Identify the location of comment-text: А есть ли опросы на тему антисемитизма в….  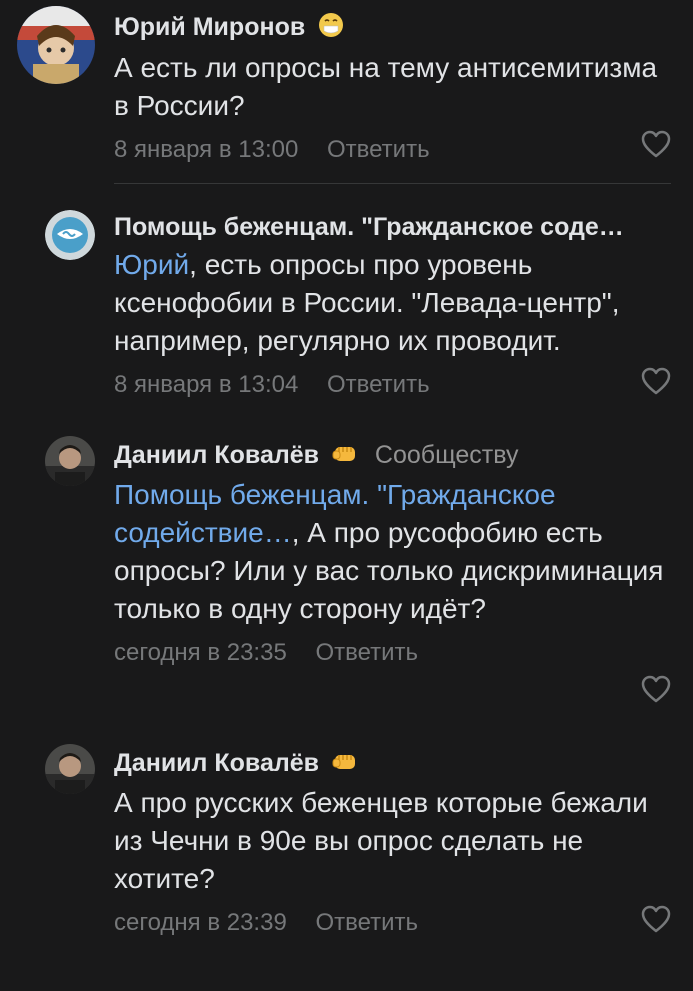
(386, 86).